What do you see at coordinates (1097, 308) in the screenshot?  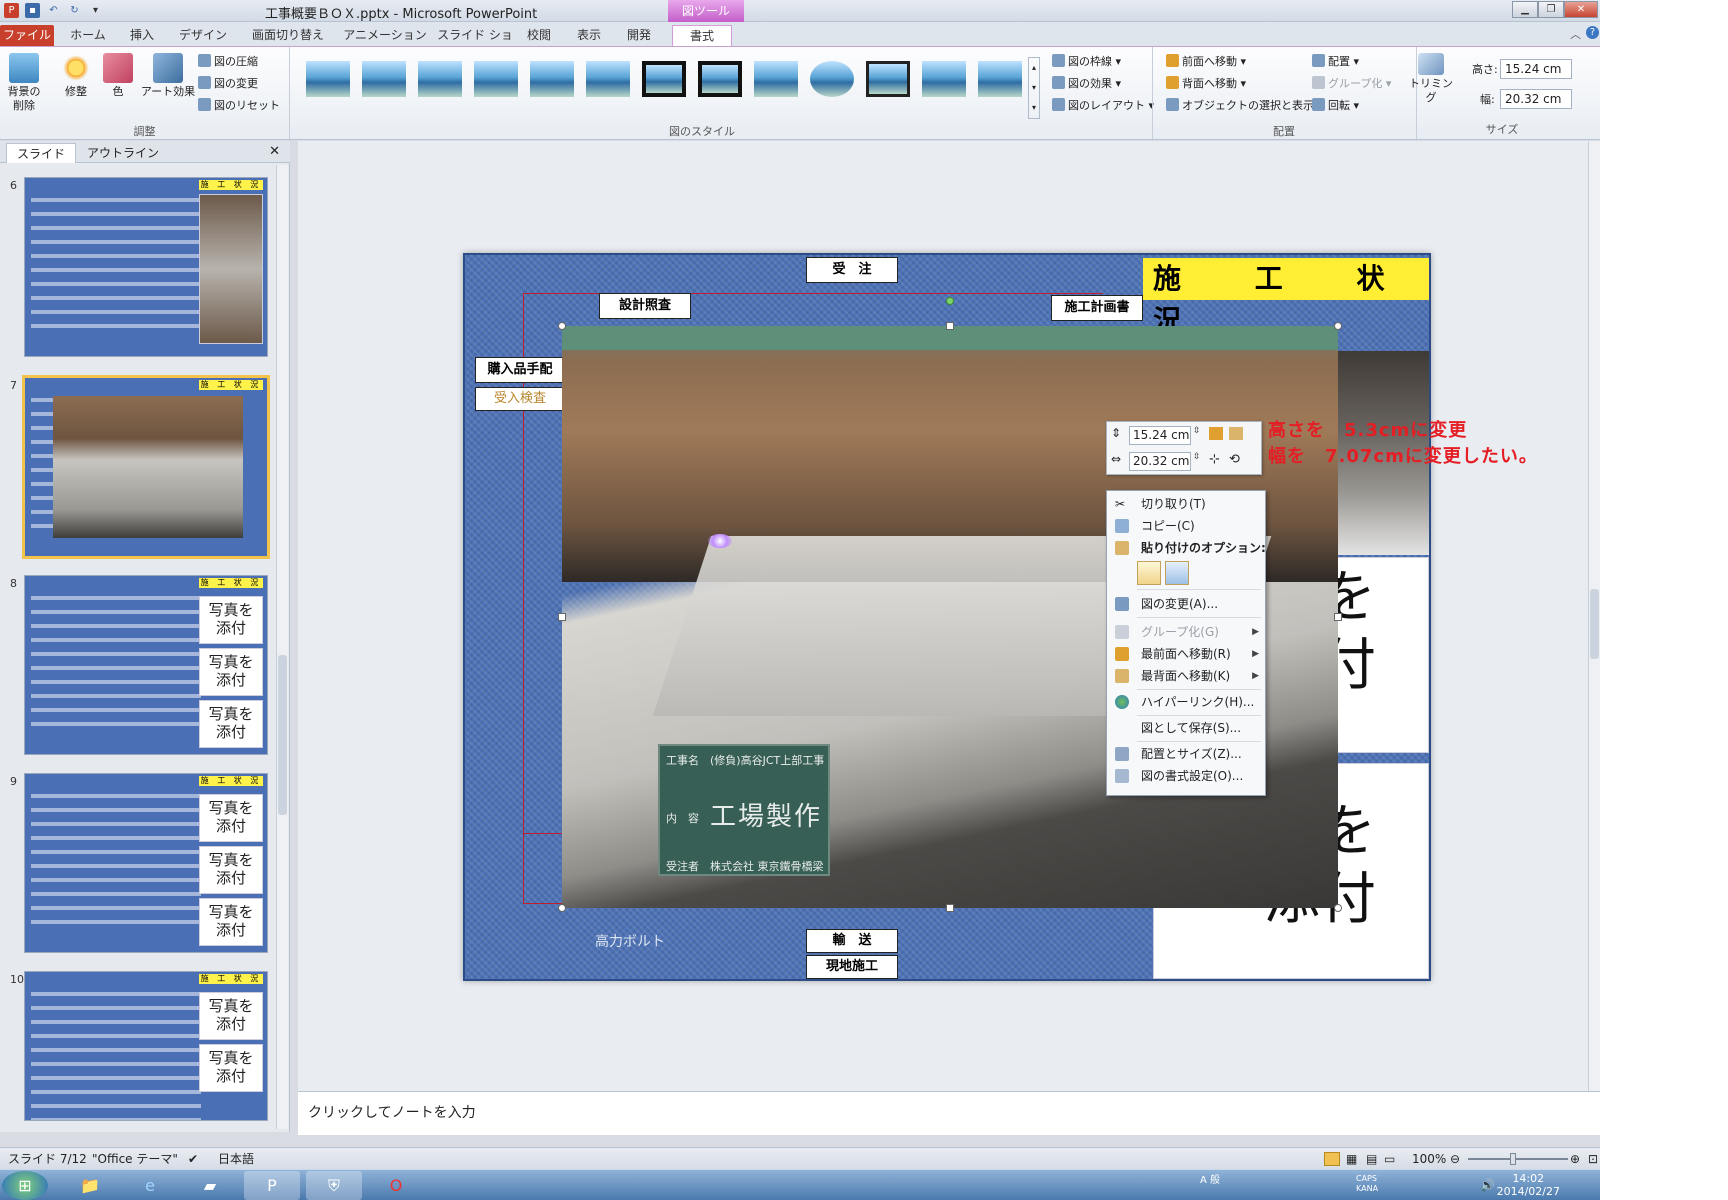 I see `flow-box-construction-plan: 施工計画書` at bounding box center [1097, 308].